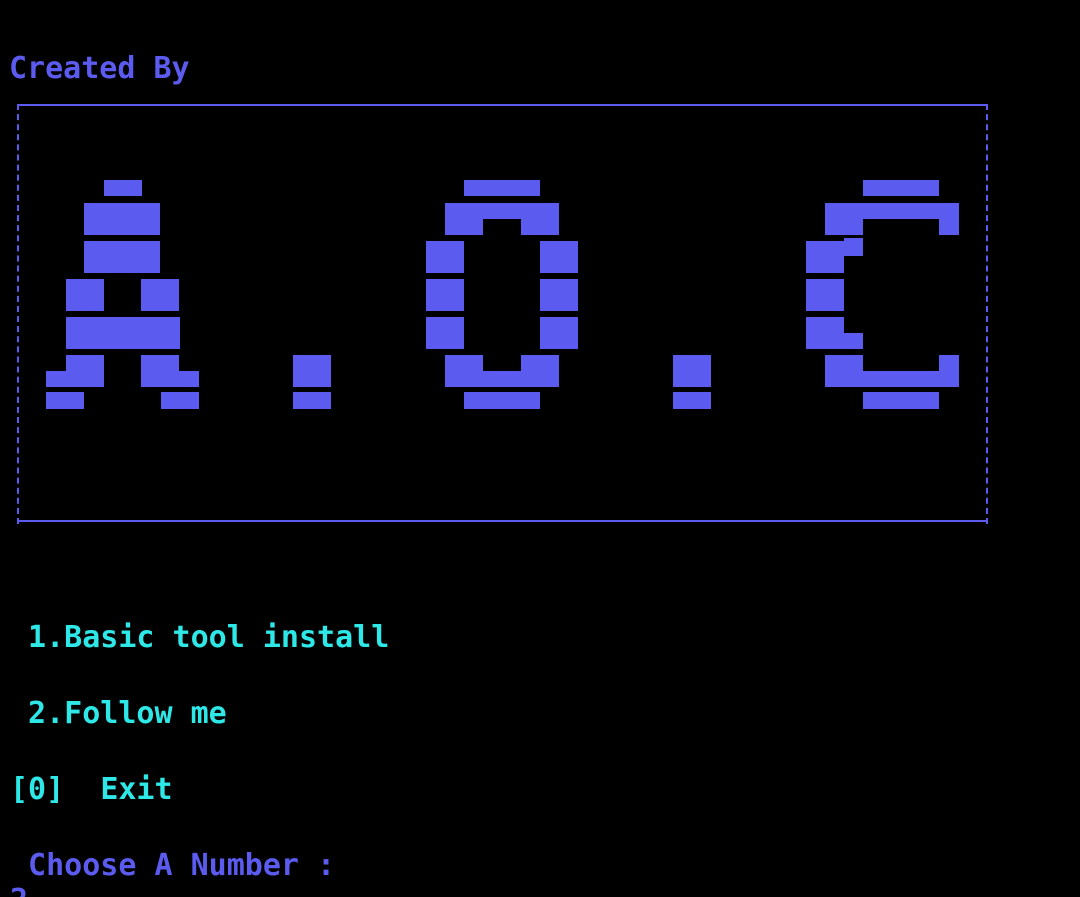 Image resolution: width=1080 pixels, height=897 pixels. What do you see at coordinates (91, 790) in the screenshot?
I see `menu-item-exit: [0] Exit` at bounding box center [91, 790].